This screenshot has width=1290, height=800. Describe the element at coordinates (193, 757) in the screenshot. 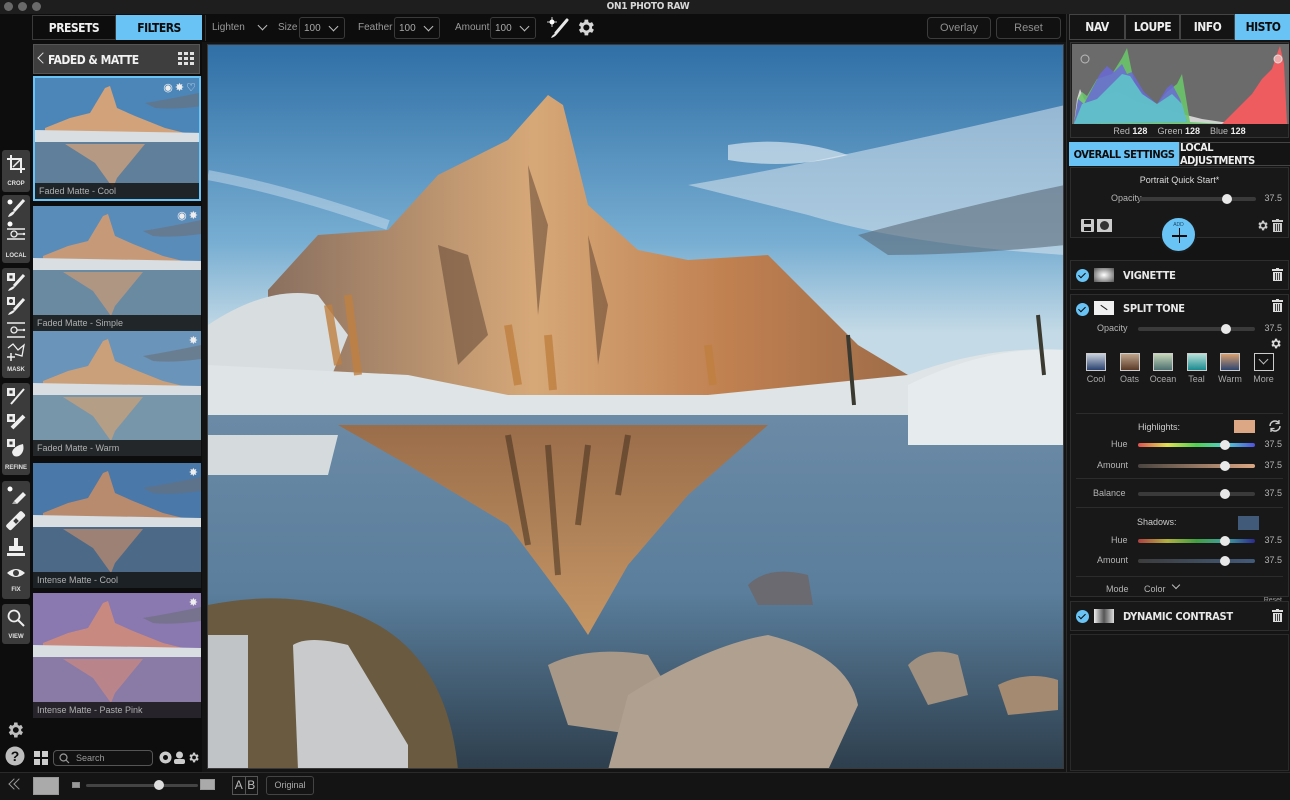

I see `preset-gear-icon` at that location.